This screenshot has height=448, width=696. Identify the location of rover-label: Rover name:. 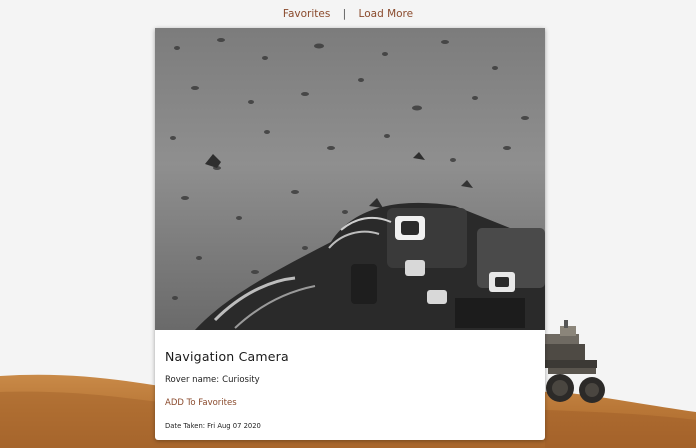
(192, 380).